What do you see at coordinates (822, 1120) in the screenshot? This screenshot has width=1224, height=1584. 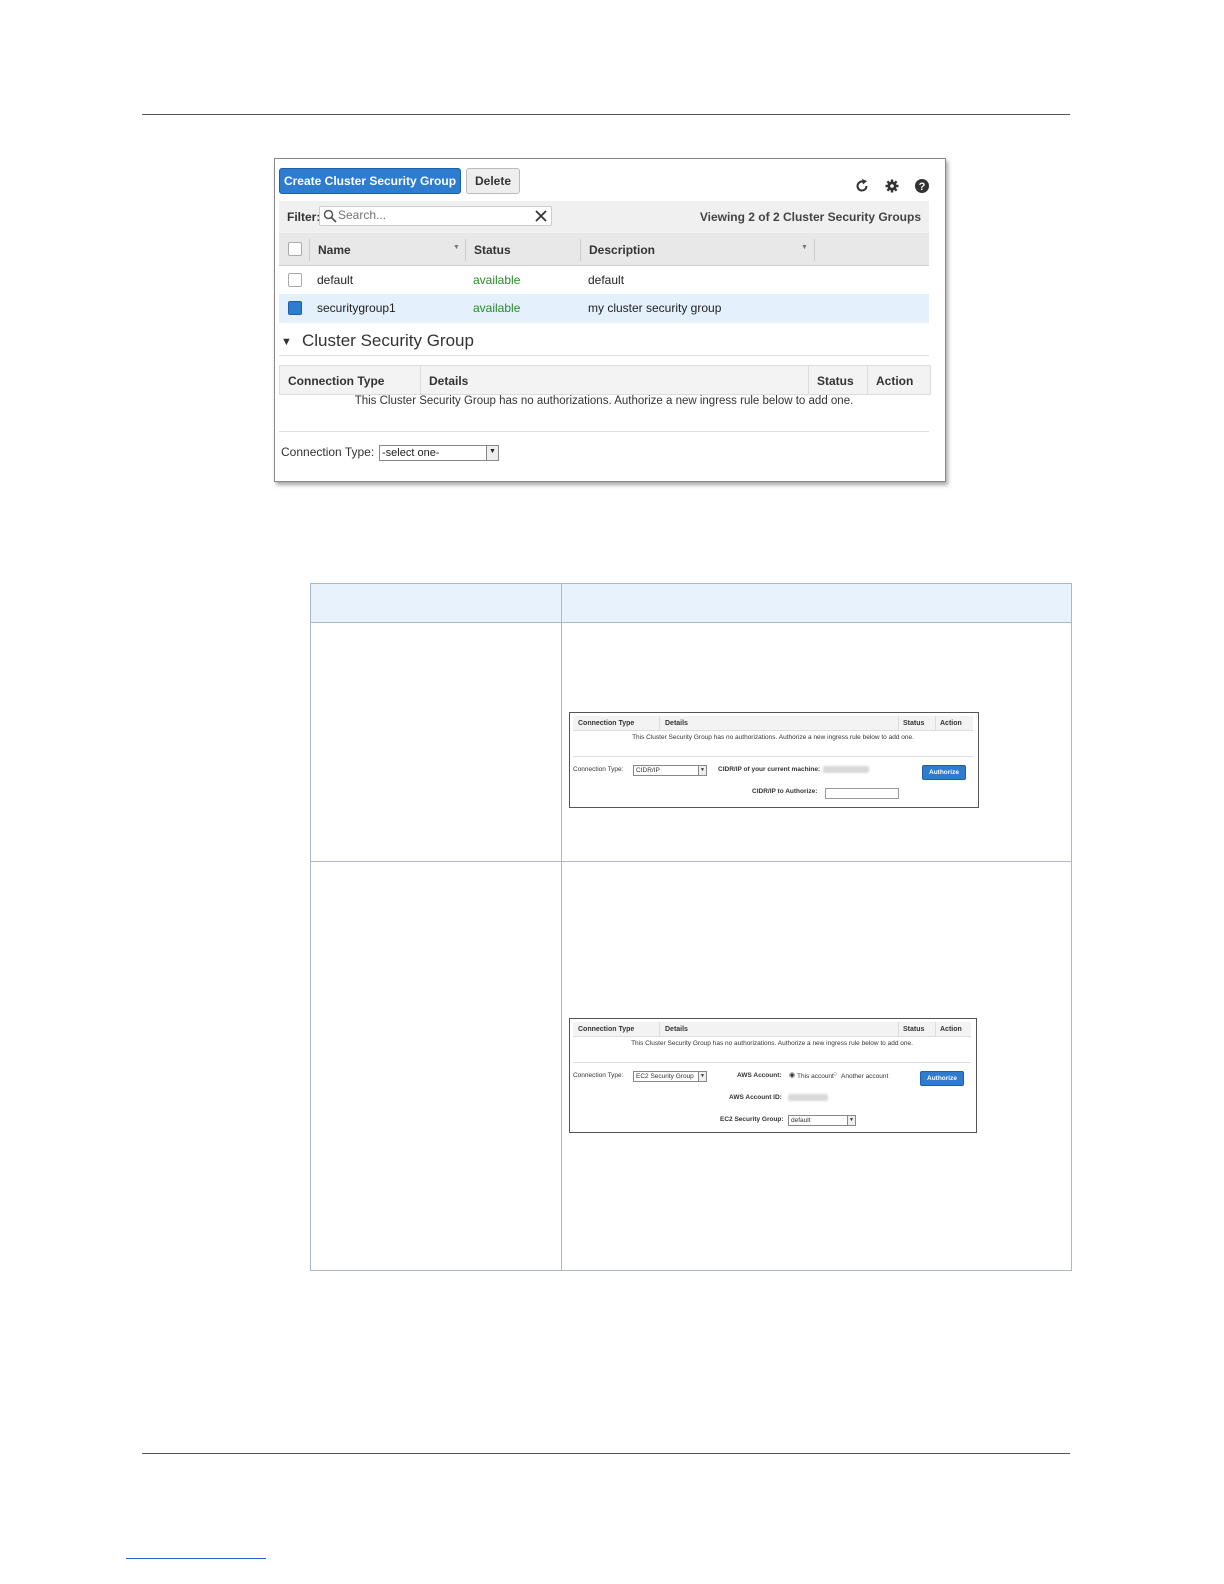 I see `ec2-security-group-select: default ▼` at bounding box center [822, 1120].